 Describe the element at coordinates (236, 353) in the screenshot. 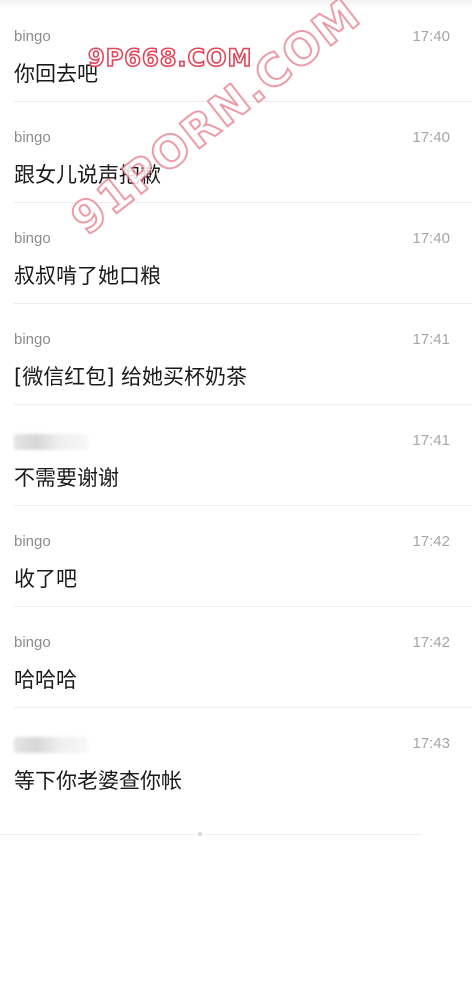

I see `message-item: bingo 17:41 [微信红包] 给她买杯奶茶` at that location.